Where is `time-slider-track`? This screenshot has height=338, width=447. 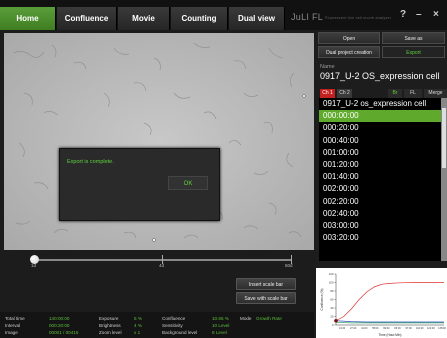 time-slider-track is located at coordinates (163, 260).